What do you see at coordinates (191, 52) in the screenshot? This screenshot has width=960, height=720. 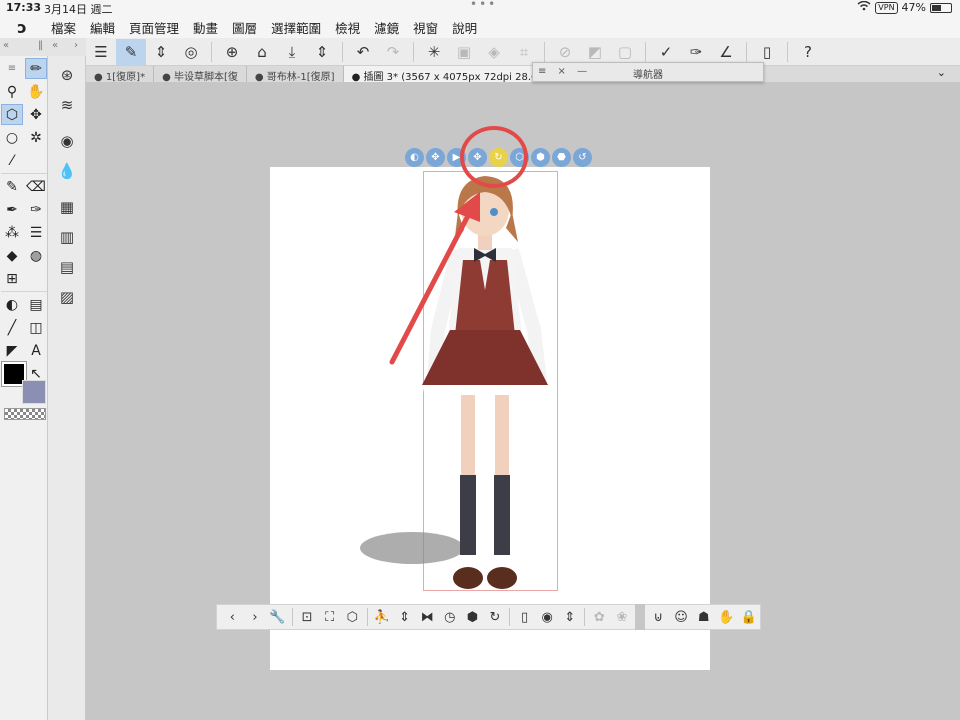 I see `clip-studio-assets-icon: ◎` at bounding box center [191, 52].